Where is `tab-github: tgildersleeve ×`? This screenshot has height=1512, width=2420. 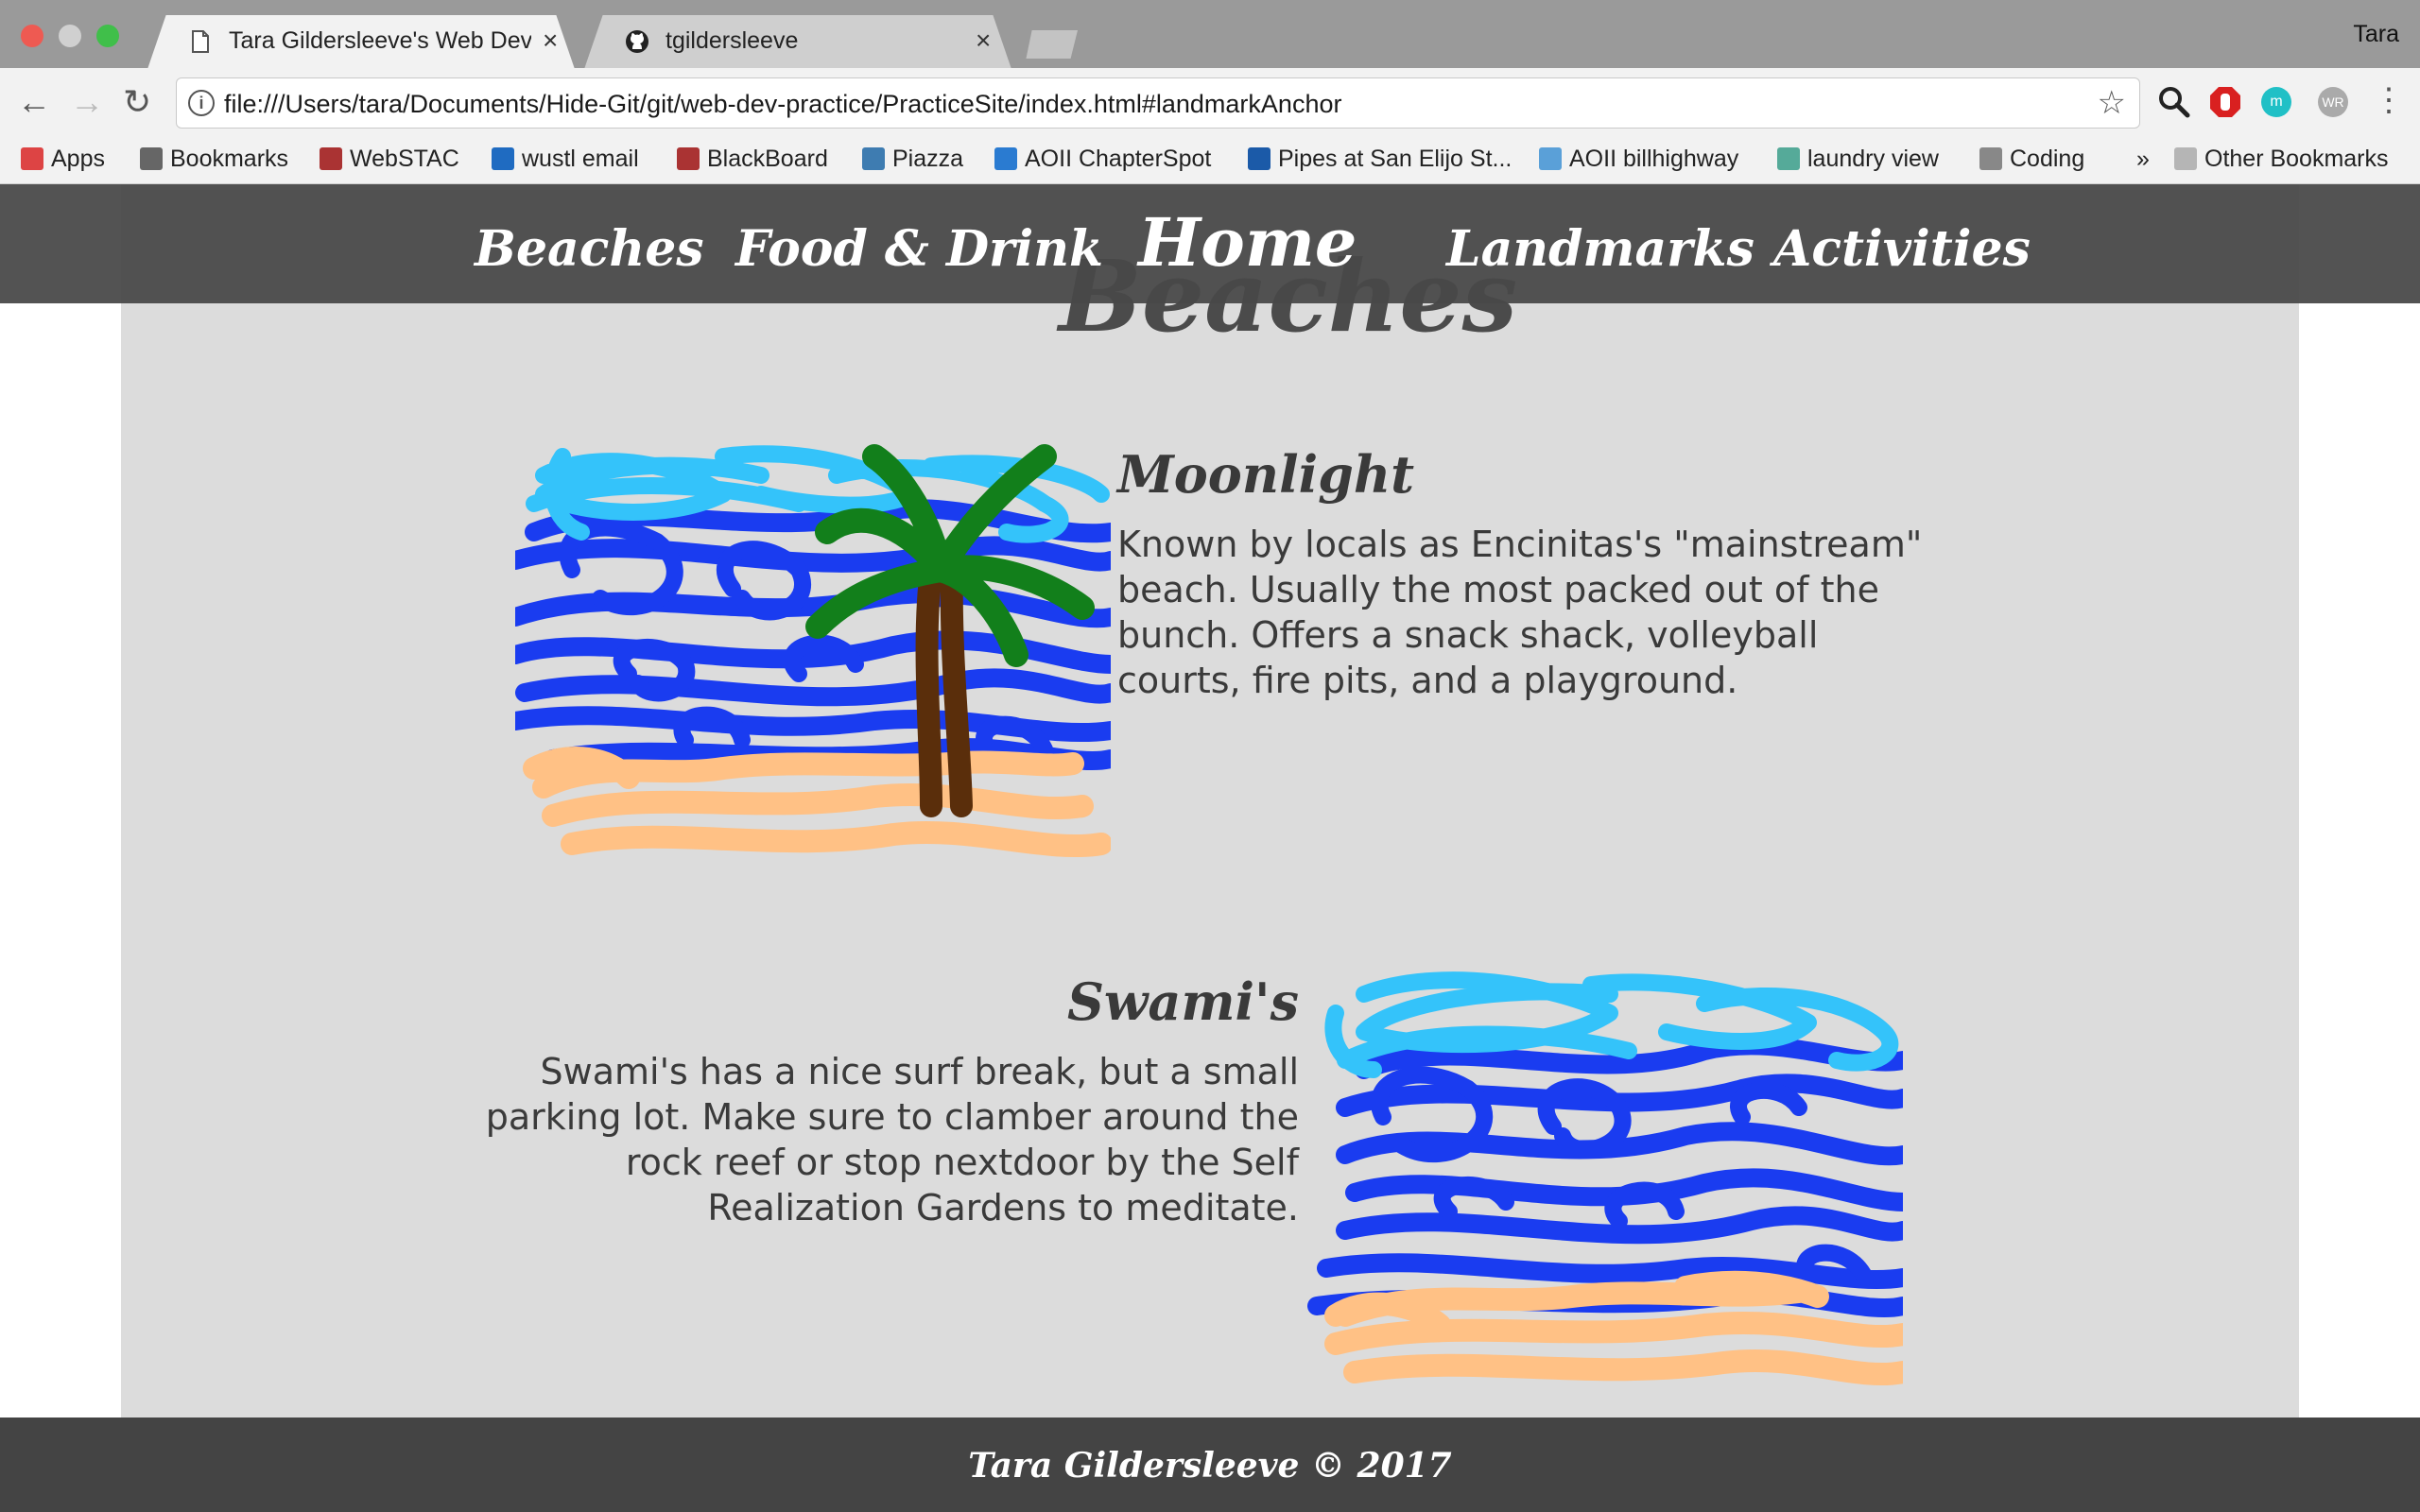
tab-github: tgildersleeve × is located at coordinates (798, 41).